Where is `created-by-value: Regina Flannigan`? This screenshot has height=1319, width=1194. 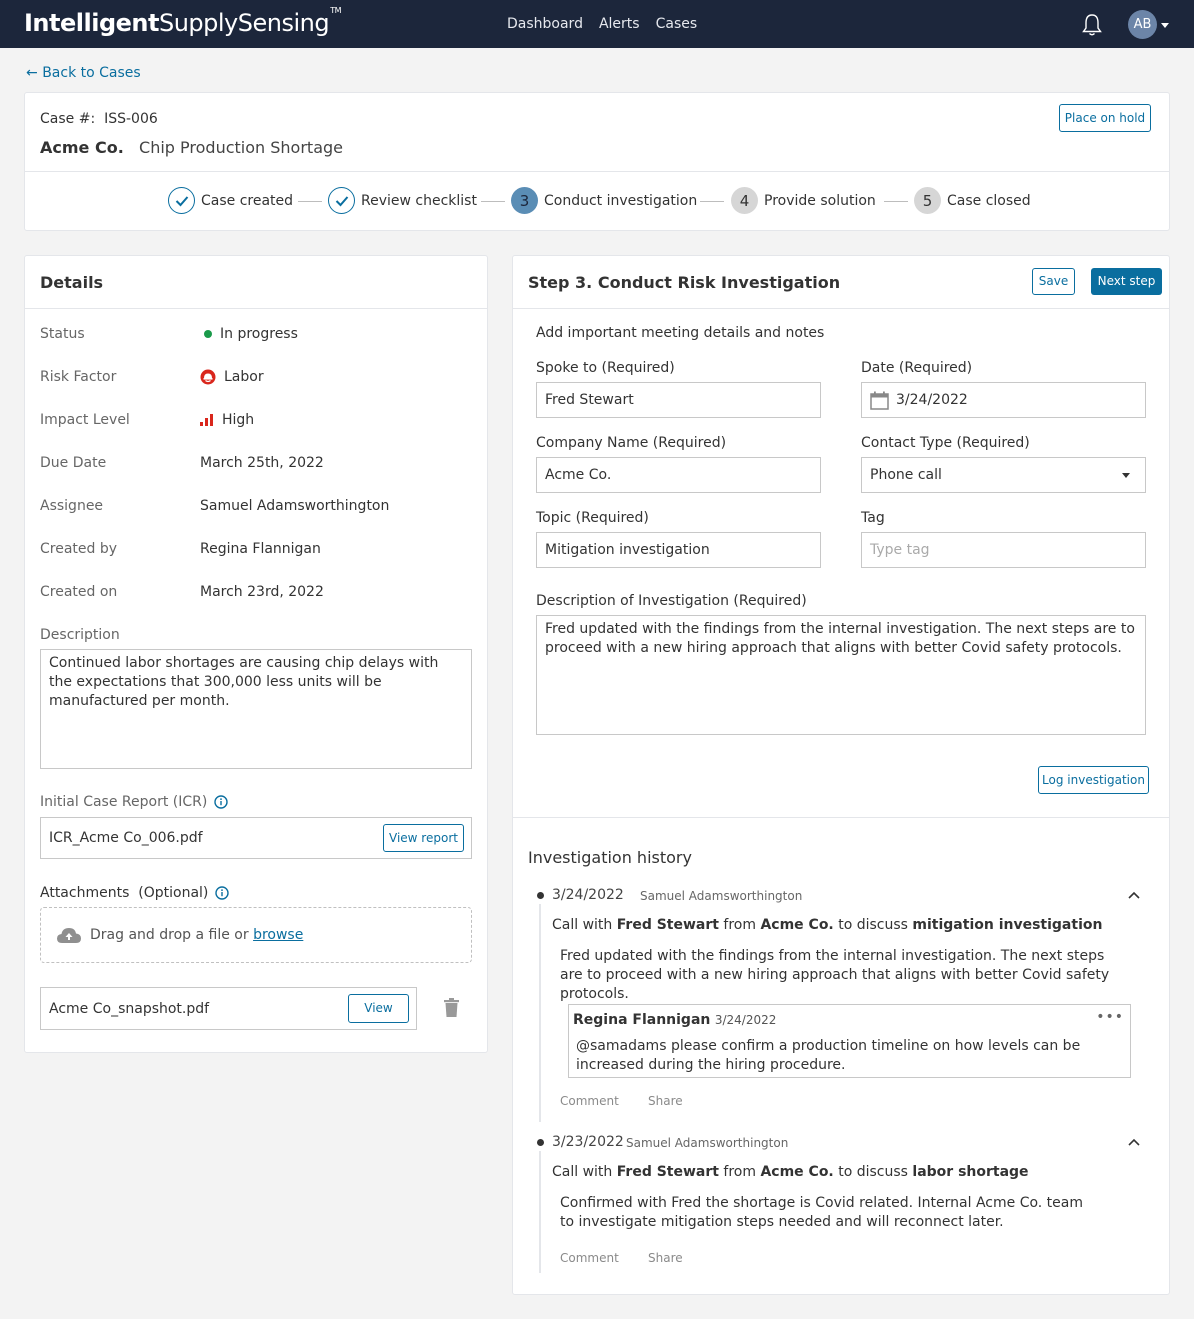 created-by-value: Regina Flannigan is located at coordinates (260, 549).